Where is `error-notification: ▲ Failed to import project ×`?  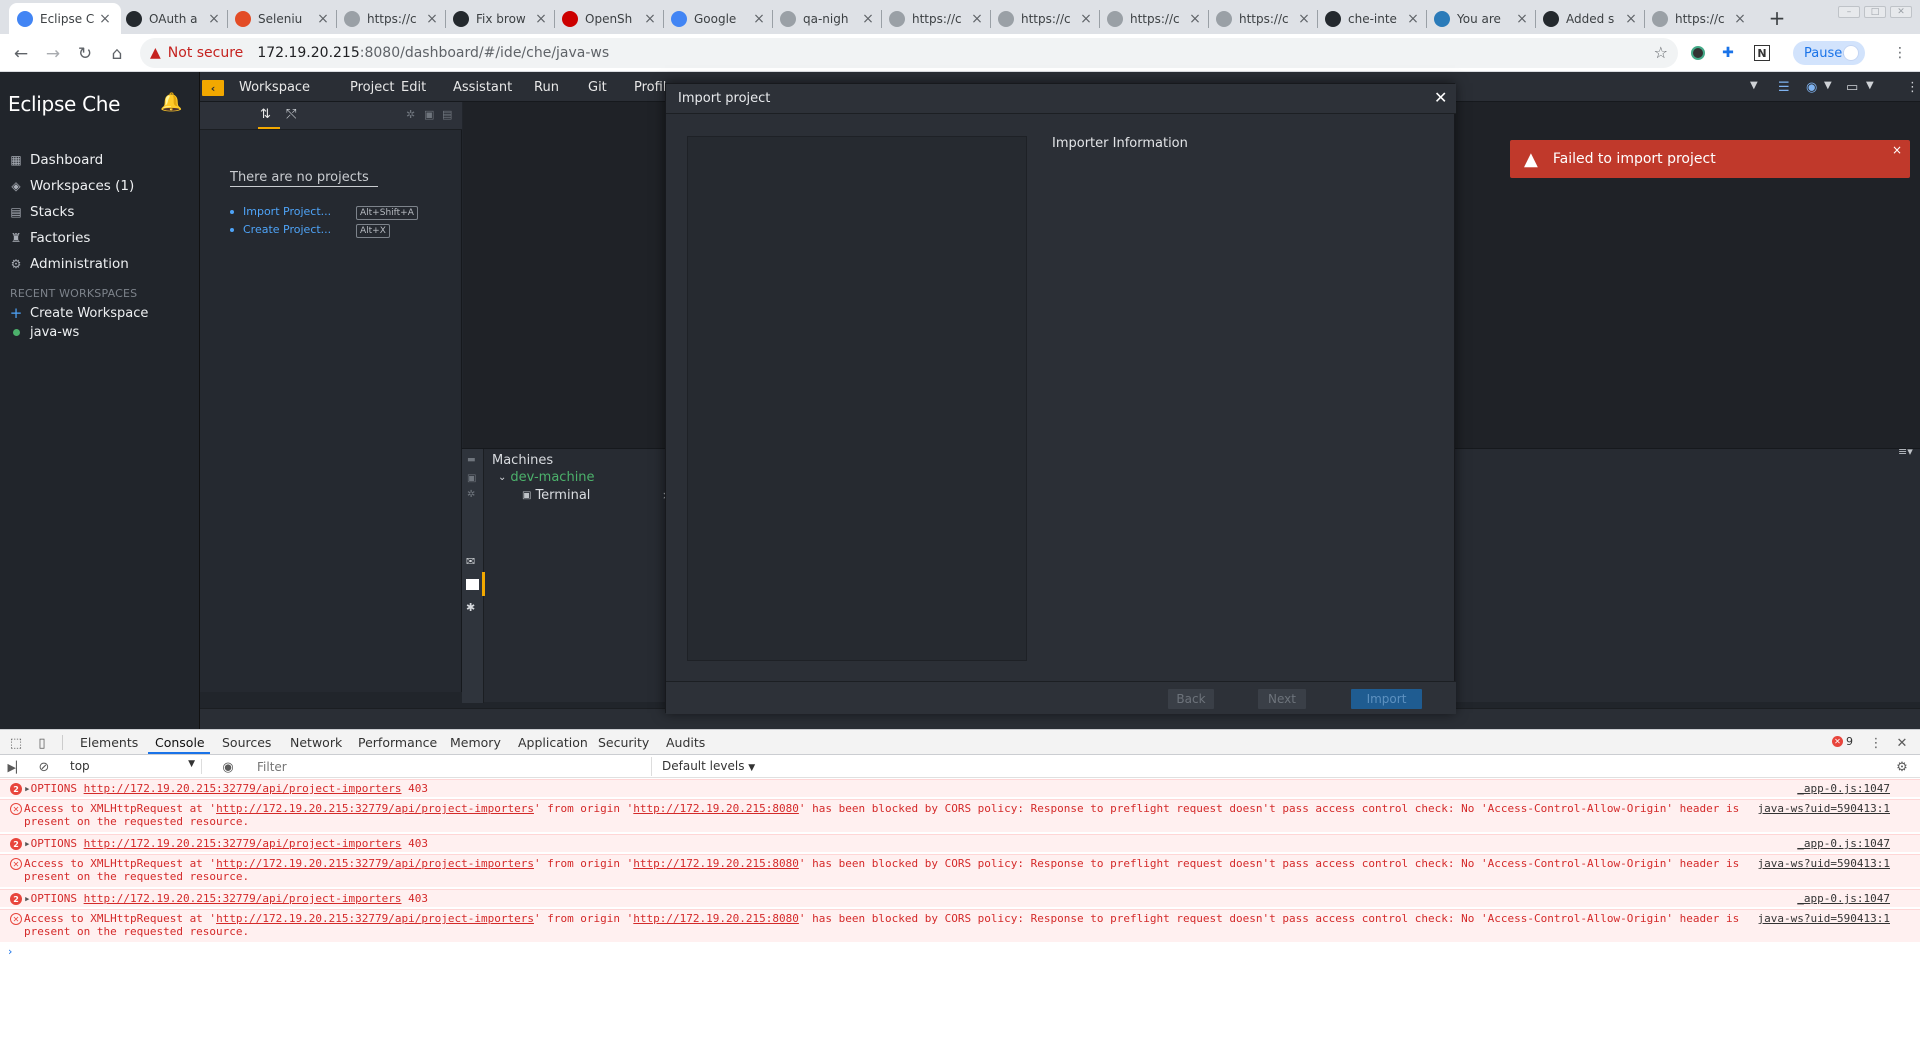 error-notification: ▲ Failed to import project × is located at coordinates (1710, 159).